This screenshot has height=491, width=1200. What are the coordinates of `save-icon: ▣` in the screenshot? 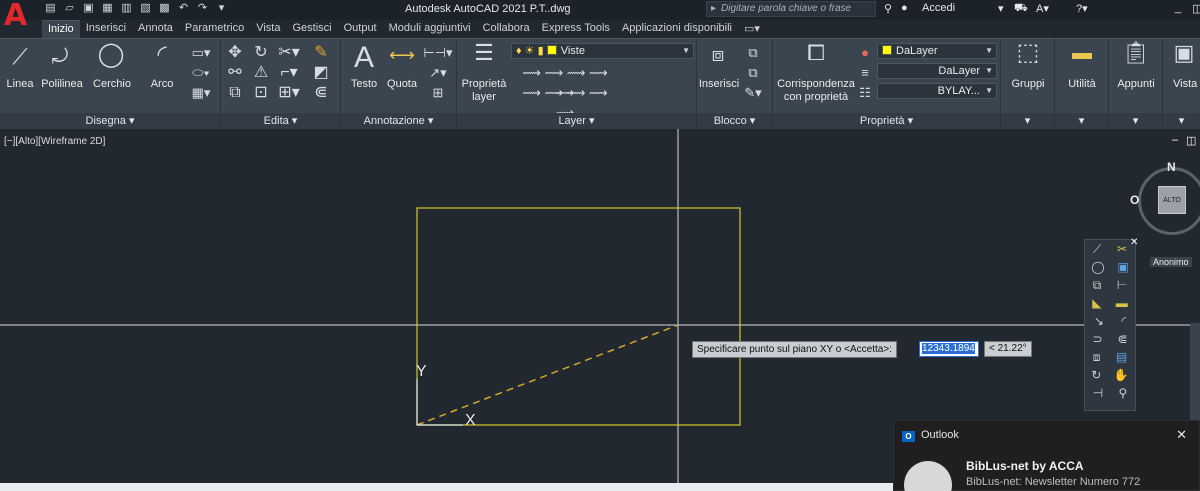 It's located at (88, 8).